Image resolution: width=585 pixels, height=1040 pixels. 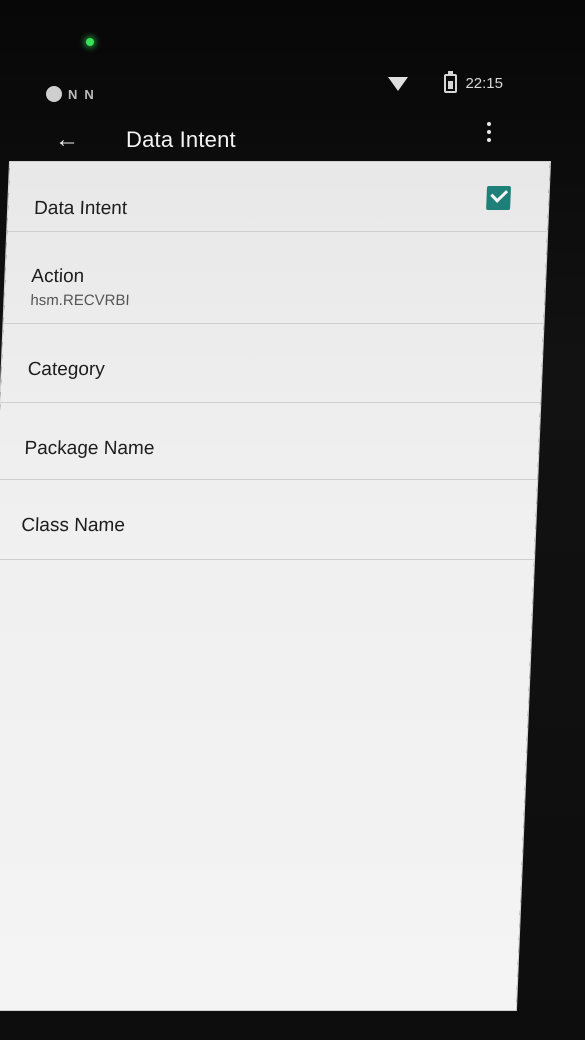 What do you see at coordinates (398, 83) in the screenshot?
I see `wifi-icon` at bounding box center [398, 83].